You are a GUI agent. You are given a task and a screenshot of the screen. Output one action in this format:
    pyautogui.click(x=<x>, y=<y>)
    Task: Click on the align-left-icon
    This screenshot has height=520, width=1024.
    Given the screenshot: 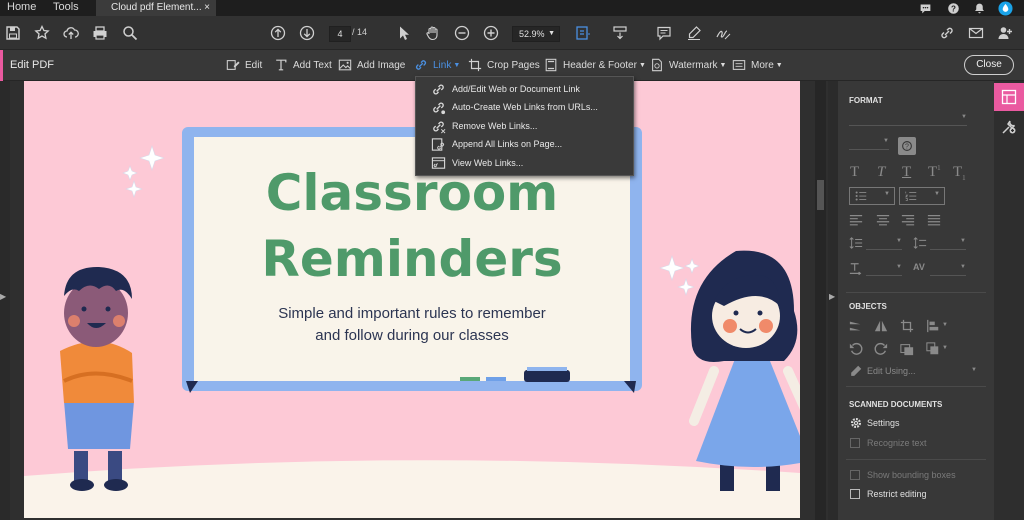 What is the action you would take?
    pyautogui.click(x=856, y=221)
    